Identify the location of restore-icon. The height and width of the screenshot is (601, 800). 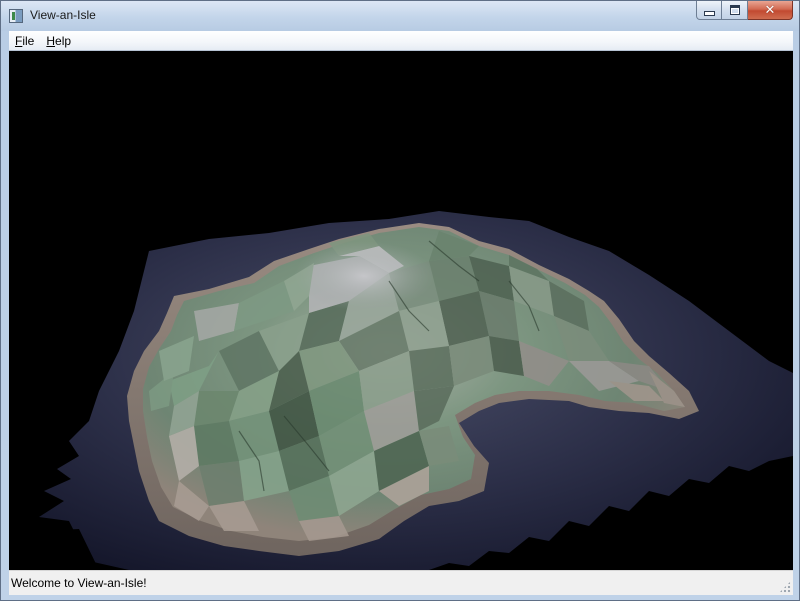
(734, 10).